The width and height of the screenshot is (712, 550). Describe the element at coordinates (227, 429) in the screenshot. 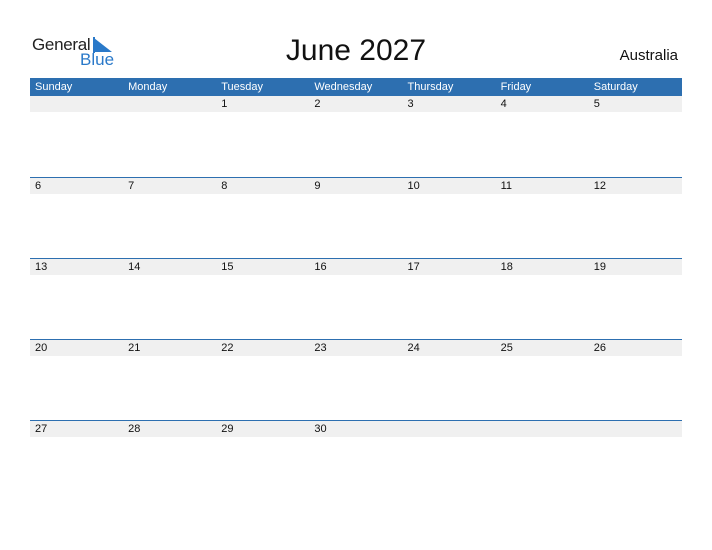

I see `day-cell: 29` at that location.